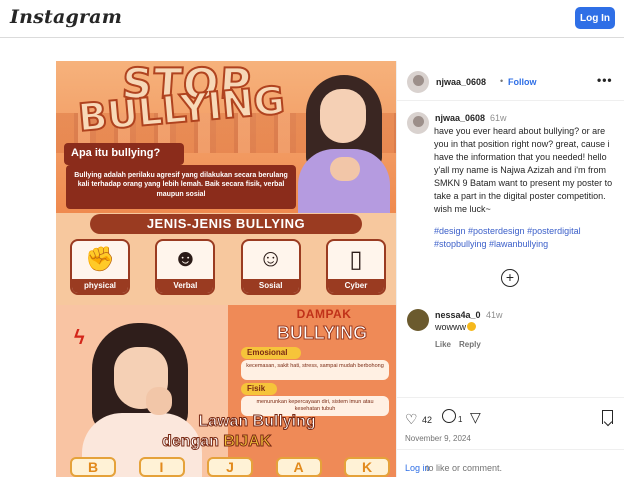 This screenshot has width=624, height=477. Describe the element at coordinates (93, 467) in the screenshot. I see `letter-tile: B` at that location.